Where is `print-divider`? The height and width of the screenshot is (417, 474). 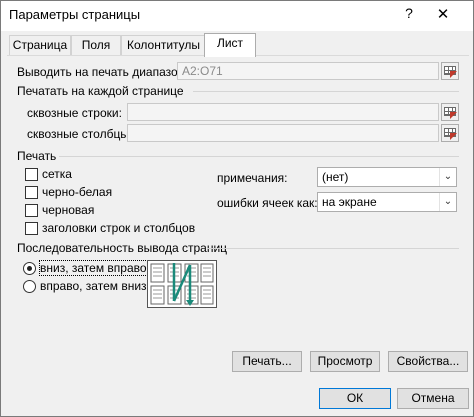 print-divider is located at coordinates (259, 156).